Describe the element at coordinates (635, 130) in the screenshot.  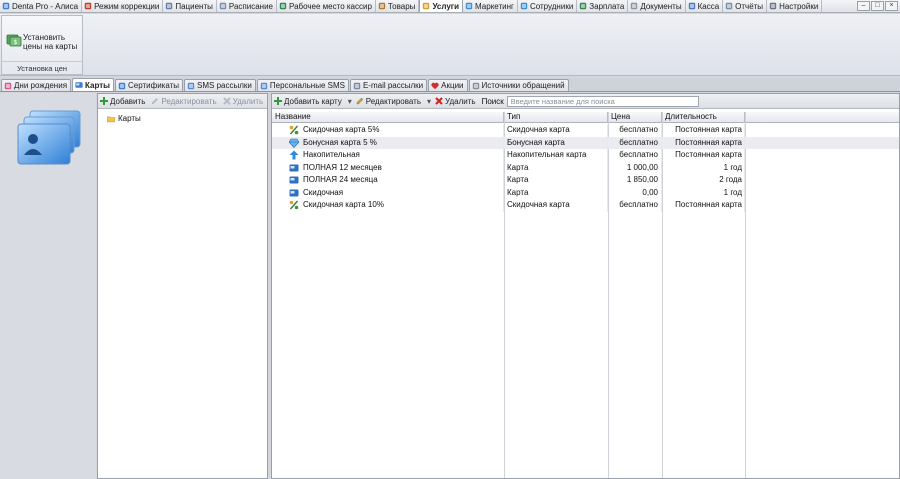
I see `cell-price: бесплатно` at that location.